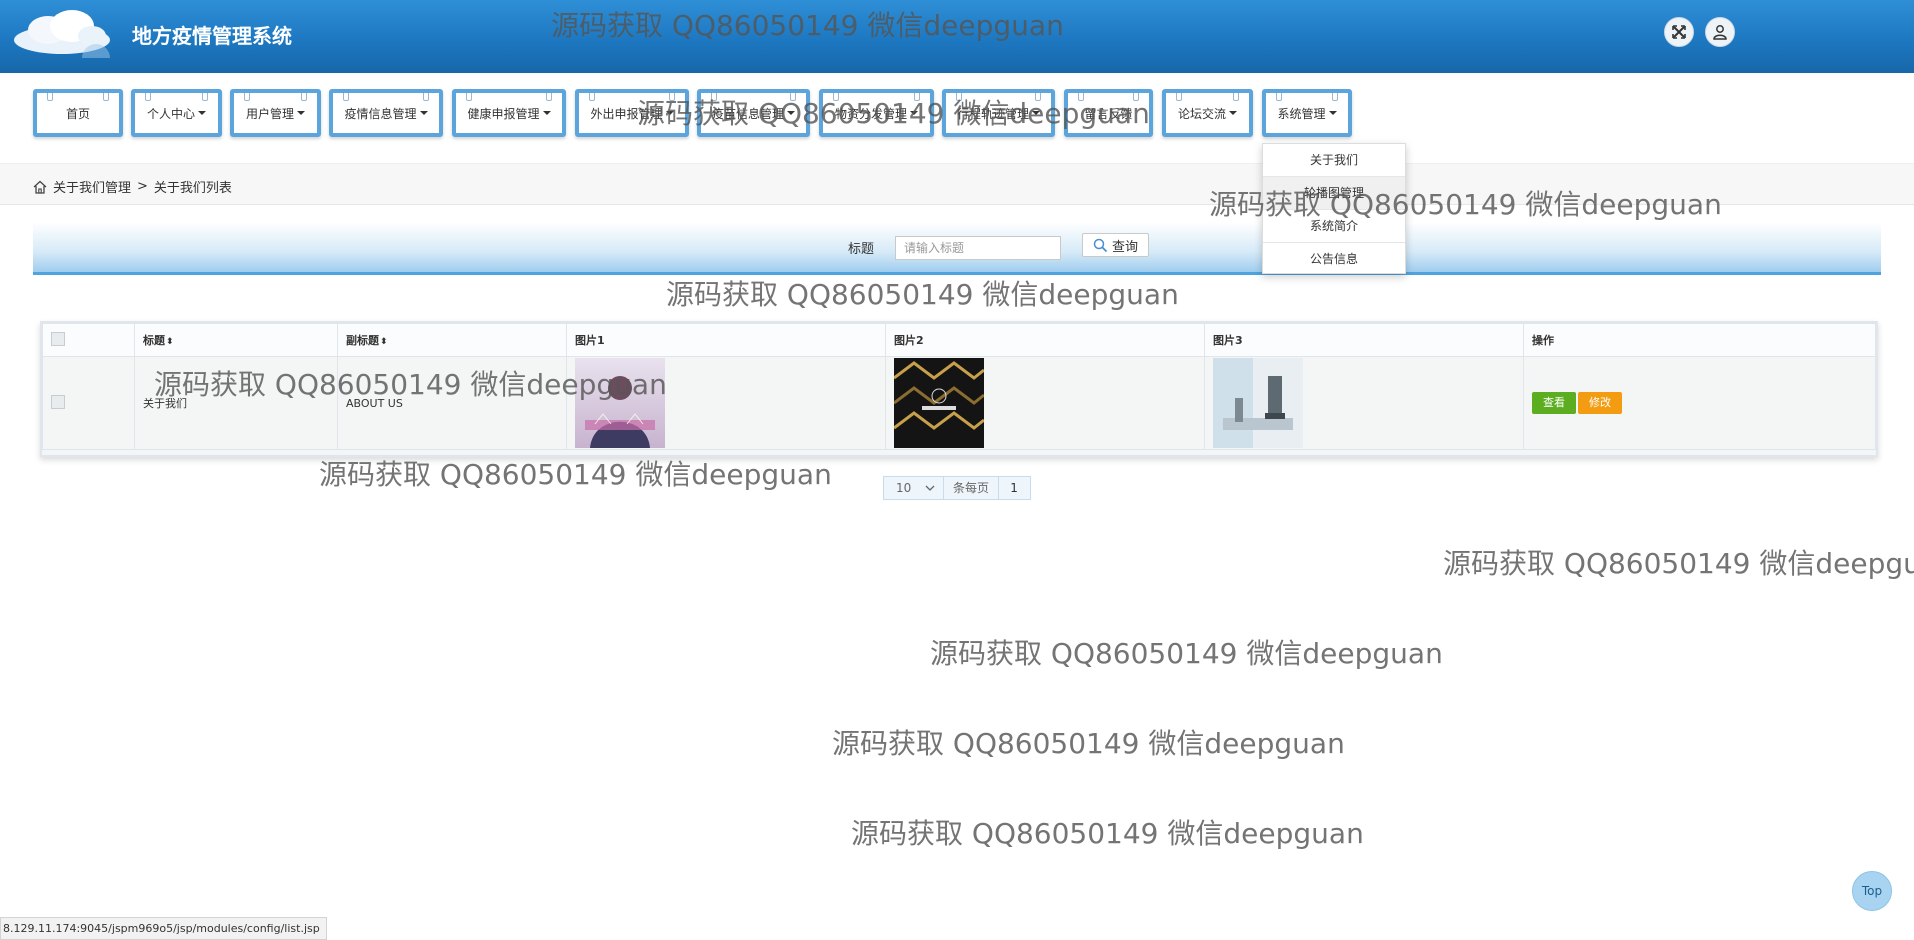 The height and width of the screenshot is (940, 1914). Describe the element at coordinates (992, 113) in the screenshot. I see `nav-label: 行程轨迹管理` at that location.